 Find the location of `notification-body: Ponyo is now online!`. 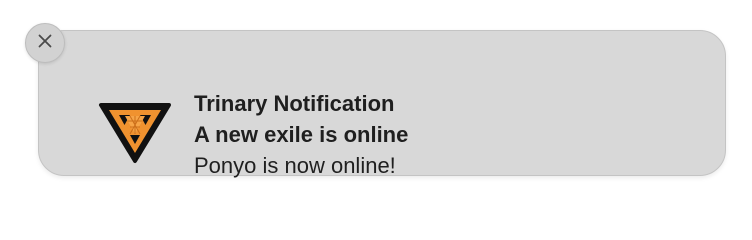

notification-body: Ponyo is now online! is located at coordinates (295, 165).